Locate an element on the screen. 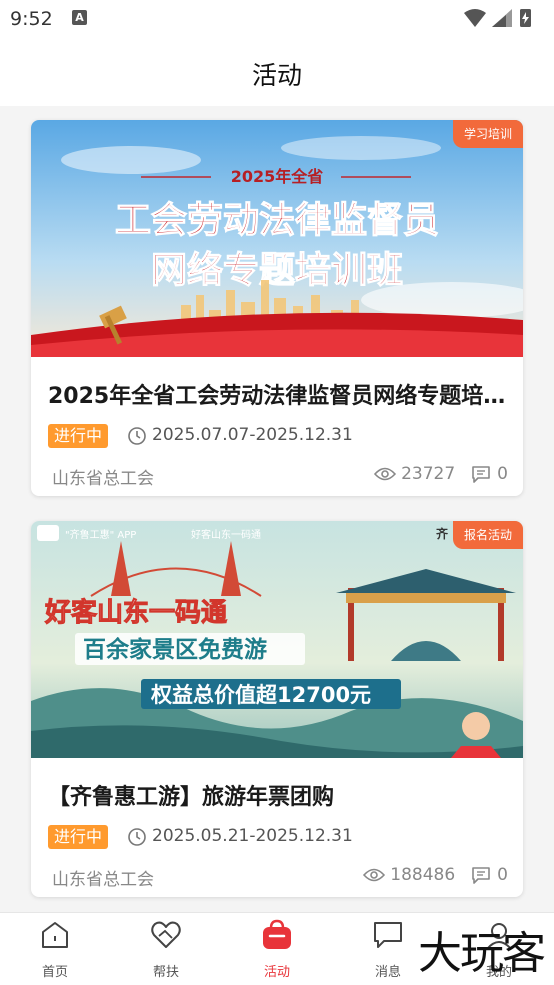 This screenshot has width=554, height=985. status-bar: 9:52 A is located at coordinates (277, 19).